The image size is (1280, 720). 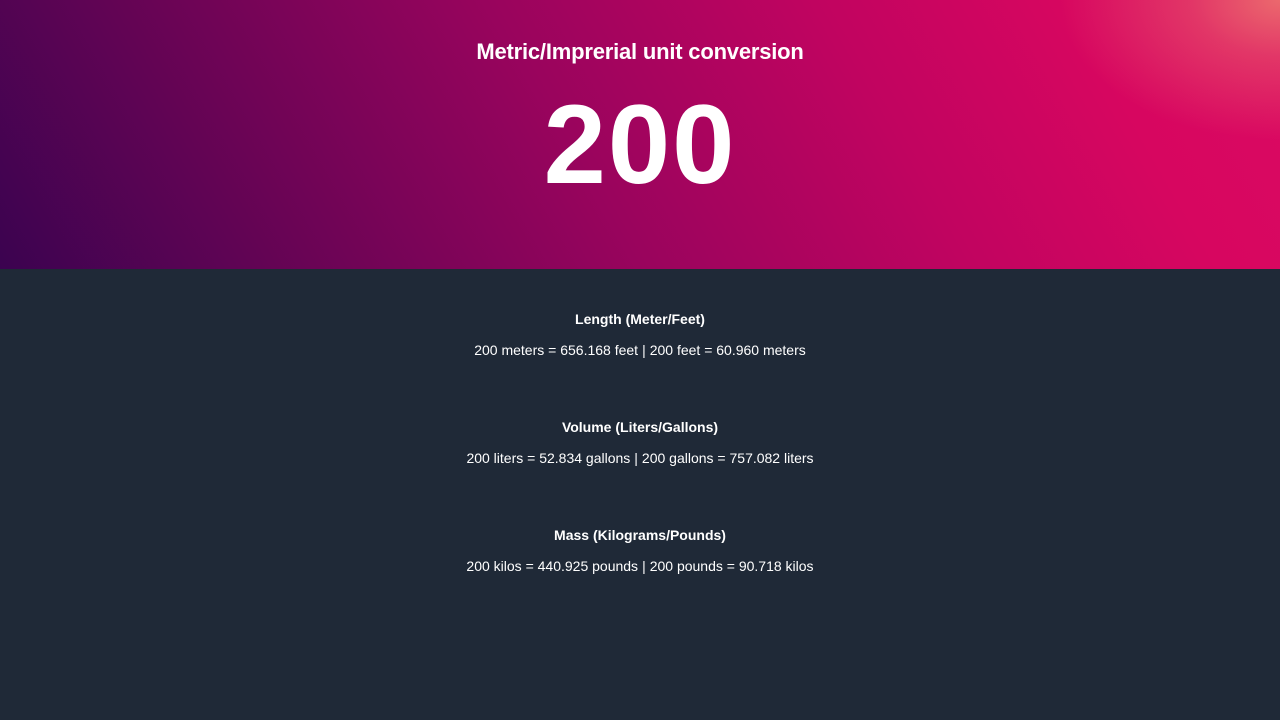 What do you see at coordinates (727, 350) in the screenshot?
I see `feet-to-meters: 200 feet = 60.960 meters` at bounding box center [727, 350].